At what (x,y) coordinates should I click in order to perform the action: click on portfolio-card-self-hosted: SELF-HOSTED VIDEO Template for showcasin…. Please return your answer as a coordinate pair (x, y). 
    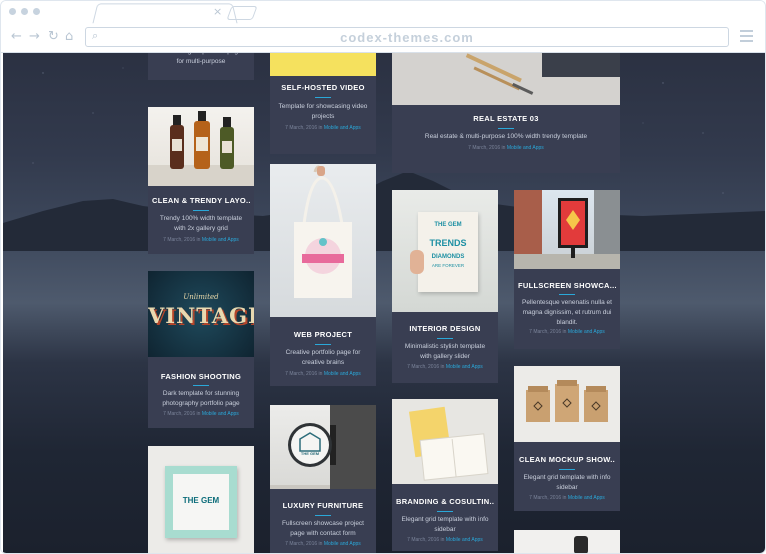
    Looking at the image, I should click on (323, 103).